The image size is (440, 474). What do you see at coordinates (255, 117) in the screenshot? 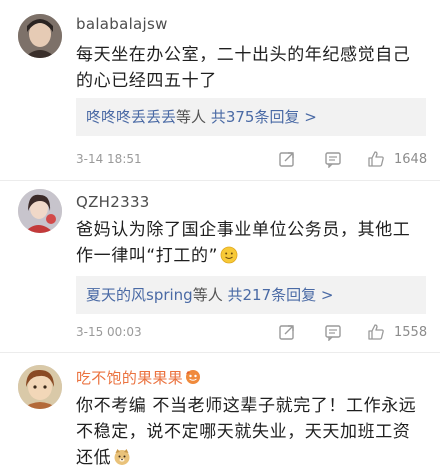
I see `reply-count-link: 共375条回复` at bounding box center [255, 117].